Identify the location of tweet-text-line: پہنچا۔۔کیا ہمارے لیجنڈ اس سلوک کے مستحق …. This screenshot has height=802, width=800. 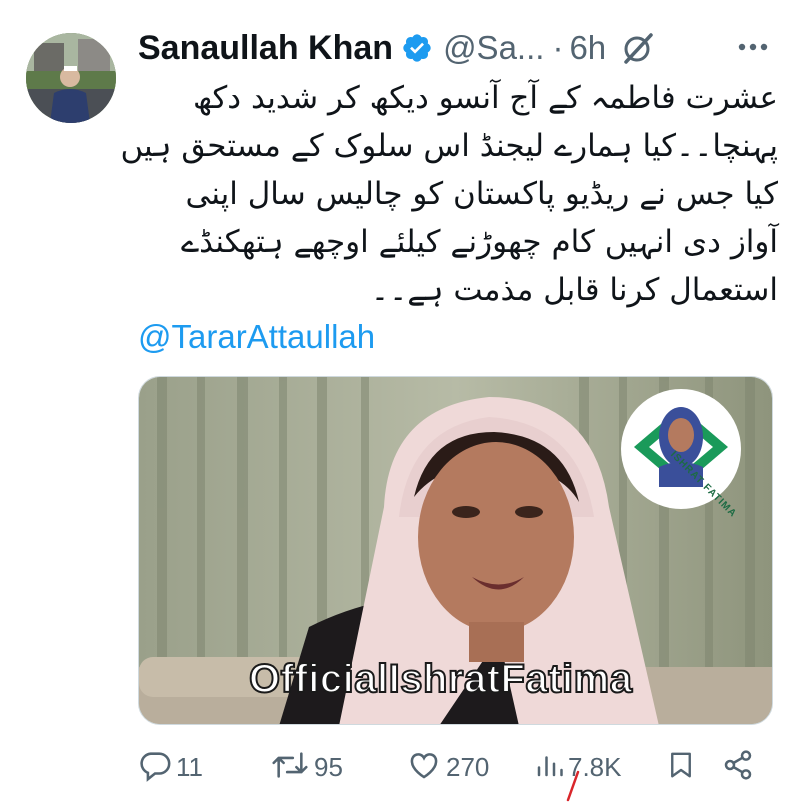
(449, 146).